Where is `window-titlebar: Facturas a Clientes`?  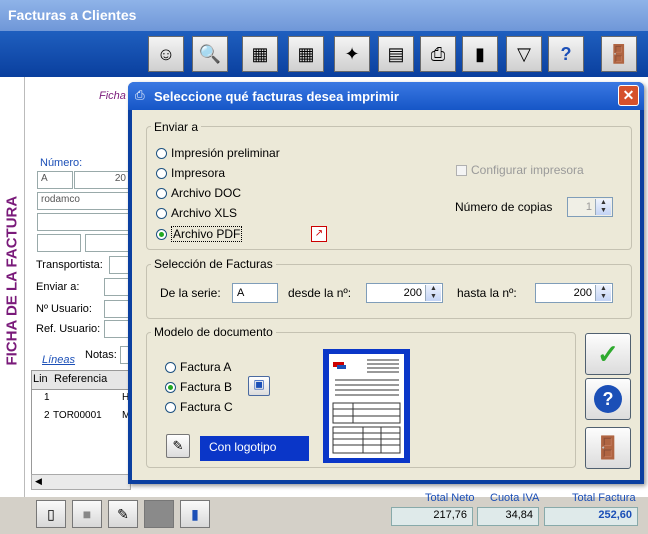 window-titlebar: Facturas a Clientes is located at coordinates (324, 15).